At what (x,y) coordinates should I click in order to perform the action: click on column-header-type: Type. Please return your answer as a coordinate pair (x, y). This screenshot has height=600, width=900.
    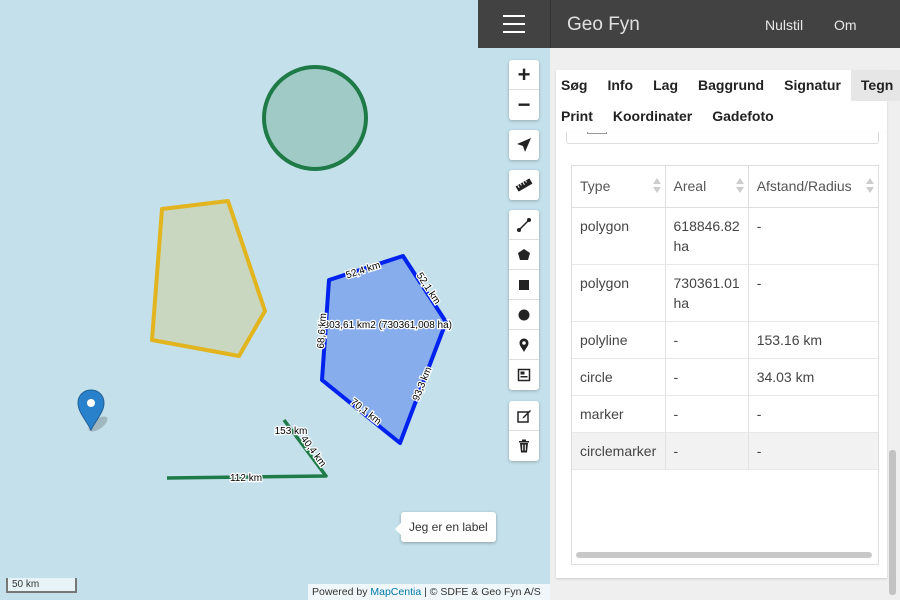
    Looking at the image, I should click on (619, 187).